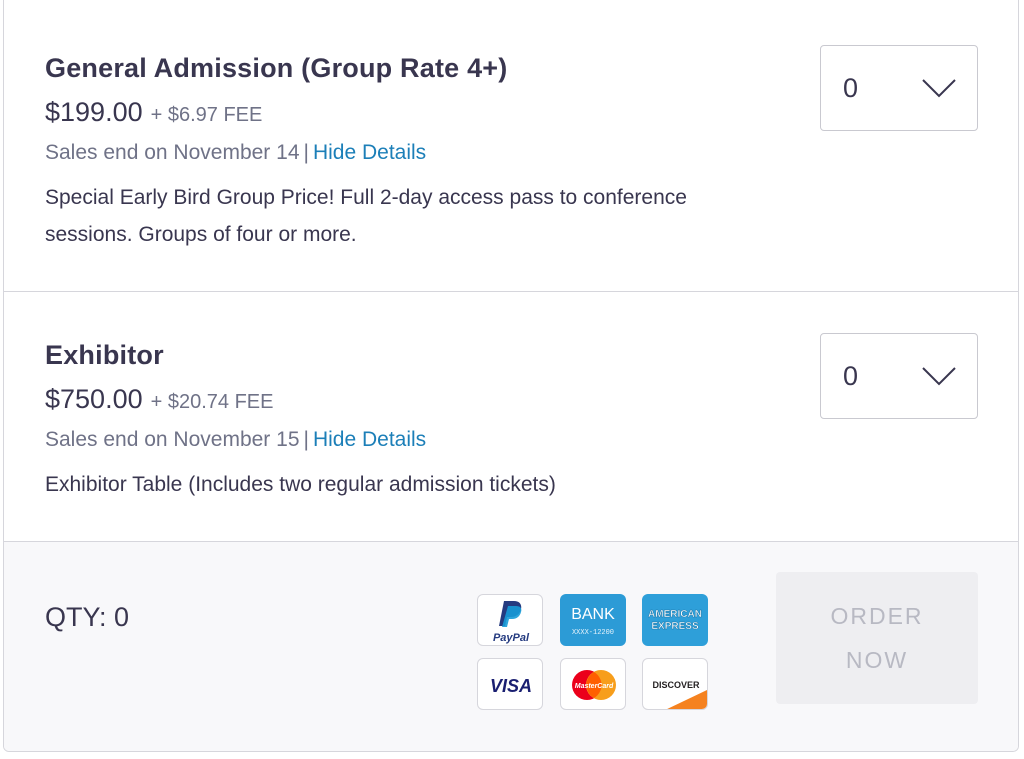 This screenshot has height=759, width=1024. What do you see at coordinates (877, 660) in the screenshot?
I see `order-button-line2: NOW` at bounding box center [877, 660].